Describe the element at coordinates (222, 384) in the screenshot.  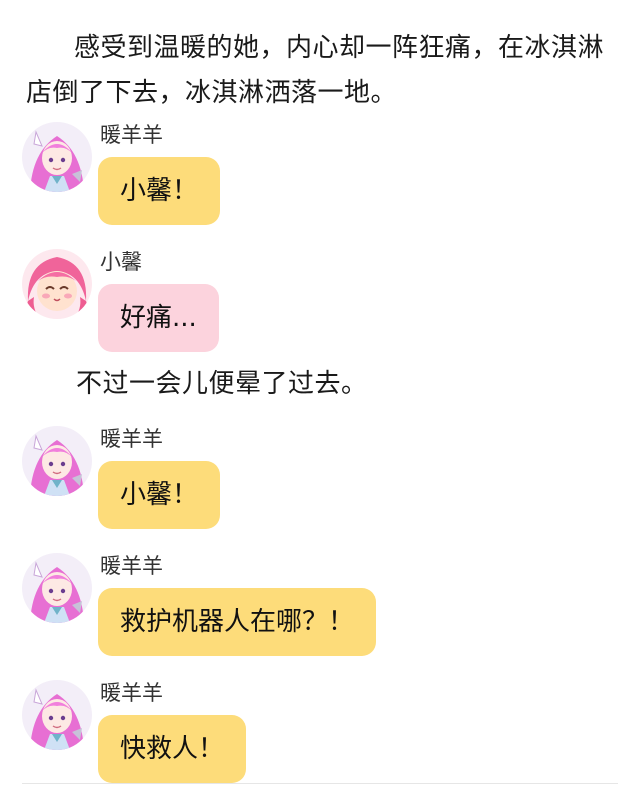
I see `narration-text: 不过一会儿便晕了过去。` at that location.